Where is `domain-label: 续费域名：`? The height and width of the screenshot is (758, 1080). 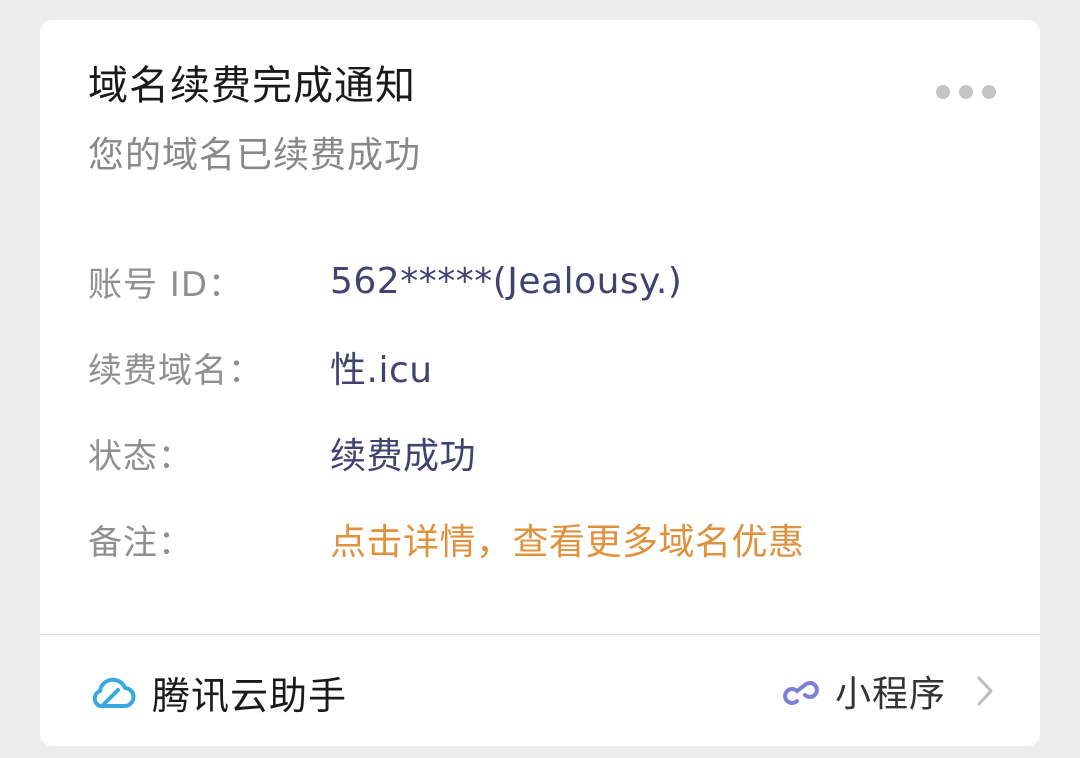
domain-label: 续费域名： is located at coordinates (175, 370).